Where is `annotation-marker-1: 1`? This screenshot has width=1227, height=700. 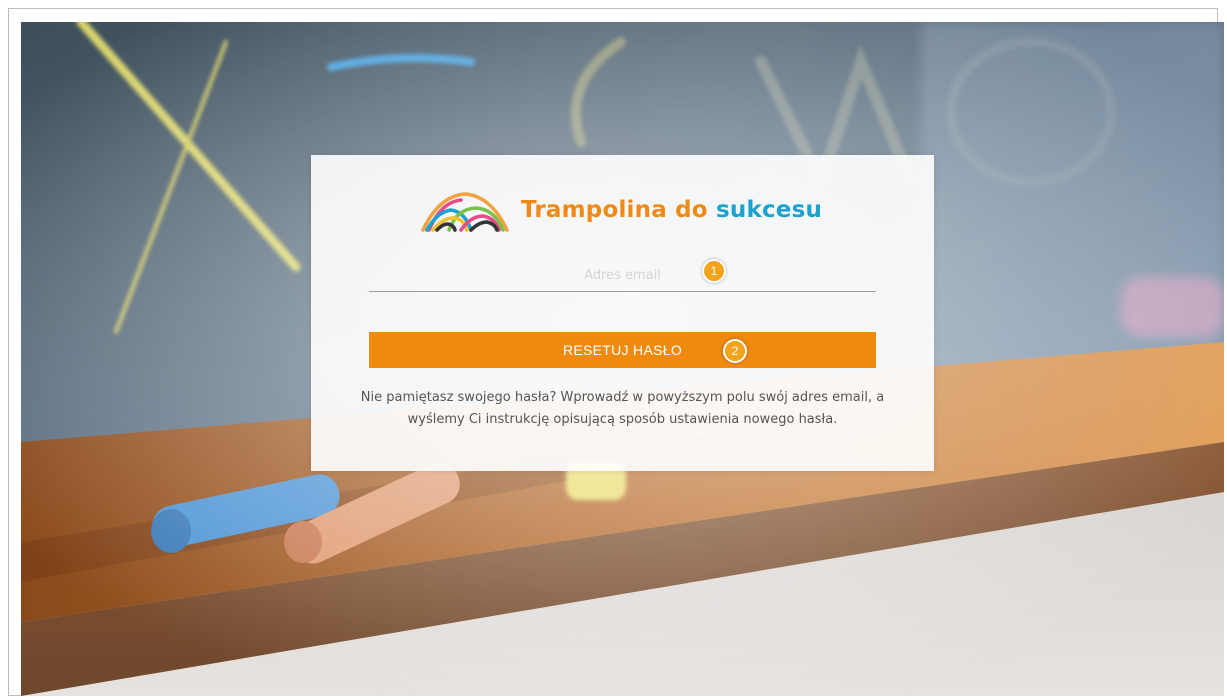 annotation-marker-1: 1 is located at coordinates (714, 271).